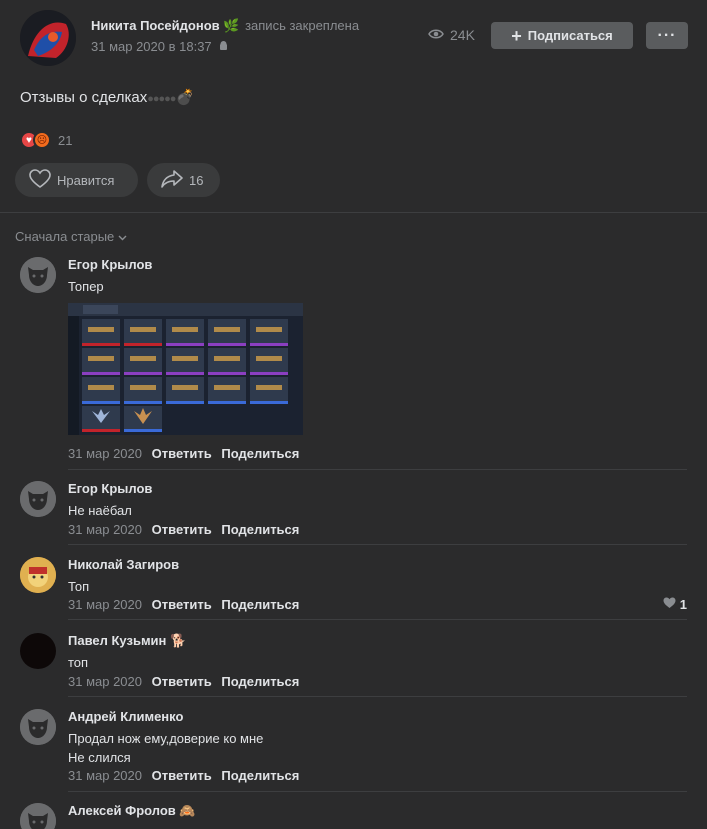 Image resolution: width=707 pixels, height=829 pixels. I want to click on attached-image, so click(185, 369).